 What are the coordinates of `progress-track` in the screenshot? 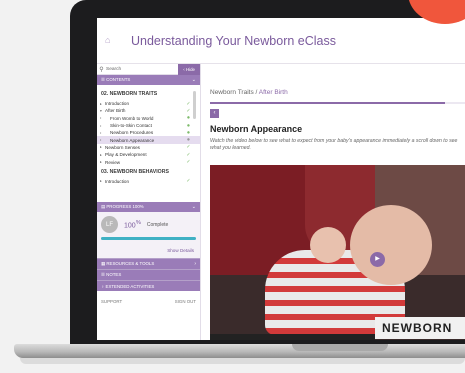 It's located at (148, 238).